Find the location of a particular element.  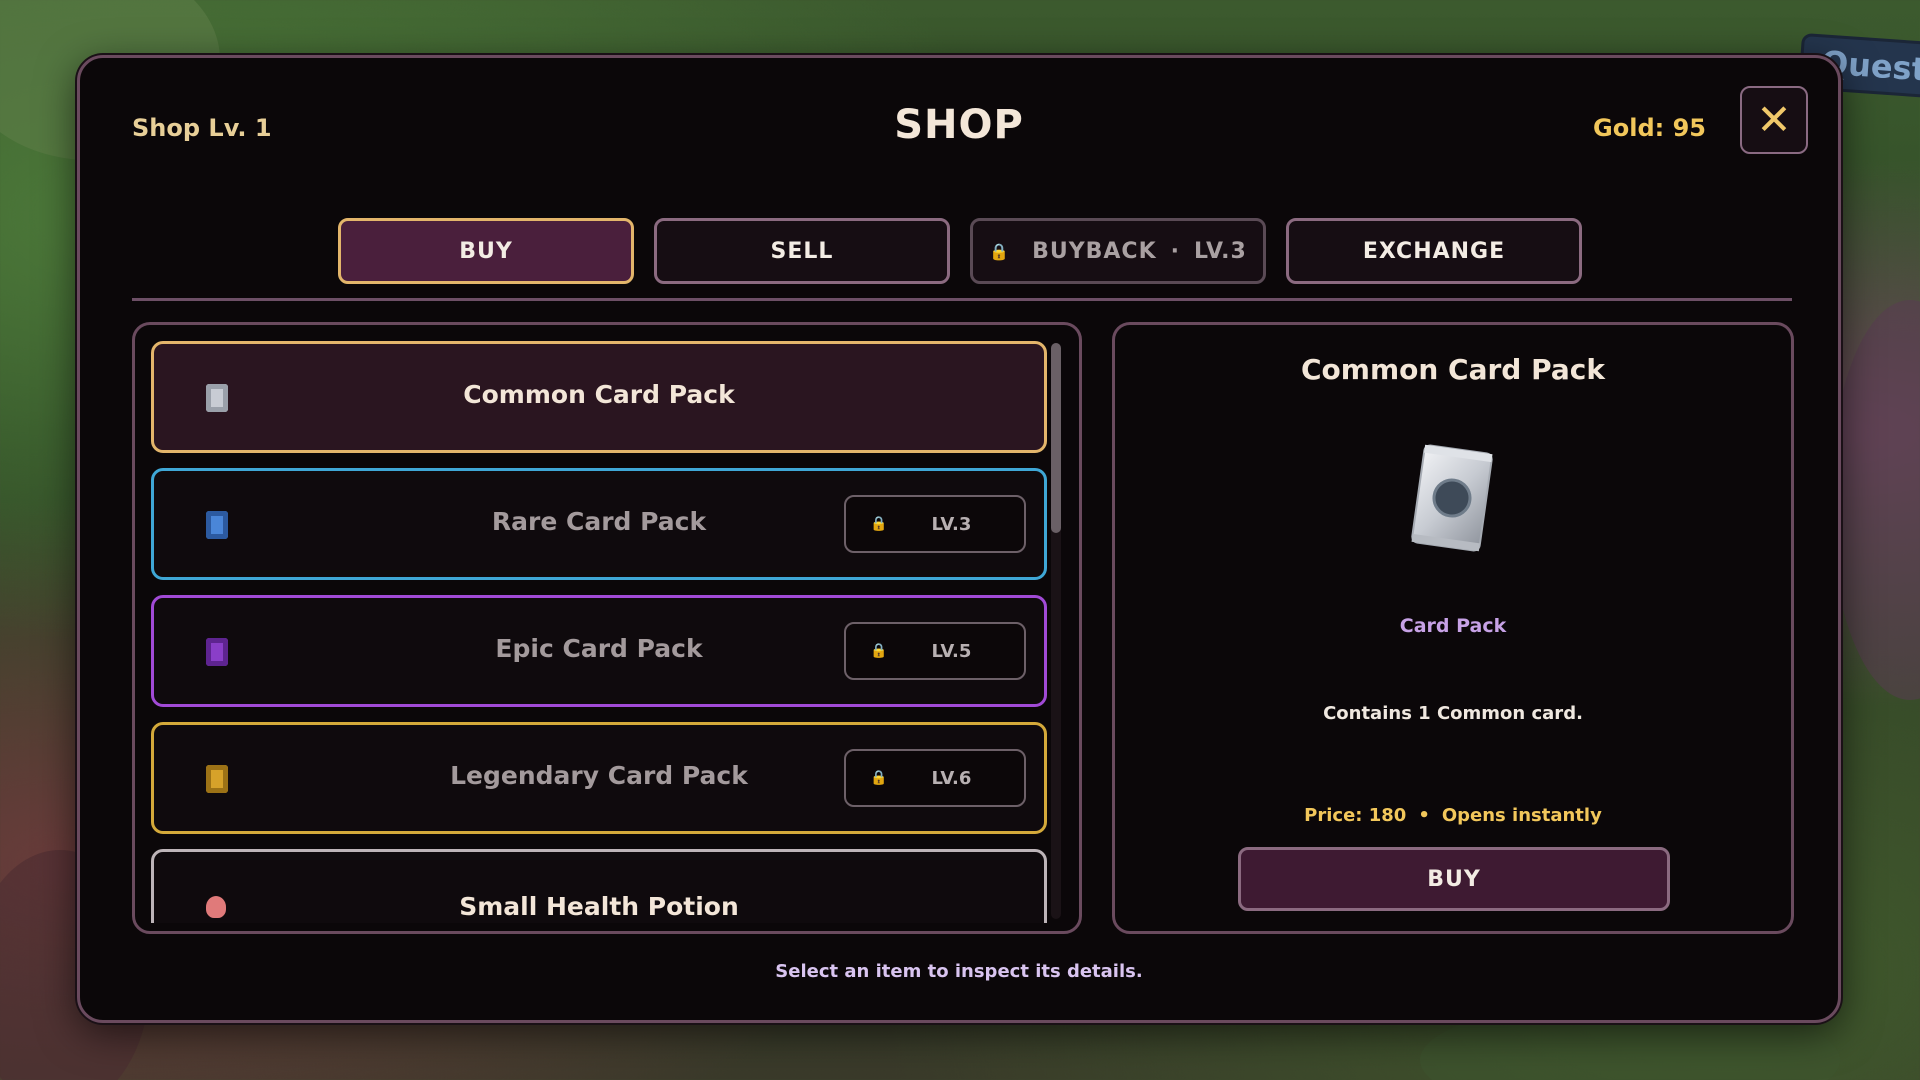

lock-badge: 🔒 LV.3 is located at coordinates (935, 524).